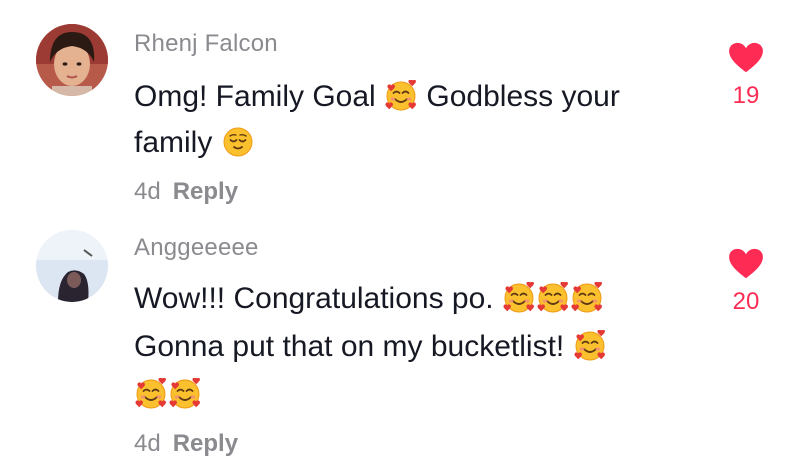 The height and width of the screenshot is (475, 801). Describe the element at coordinates (168, 395) in the screenshot. I see `comment-text-line` at that location.